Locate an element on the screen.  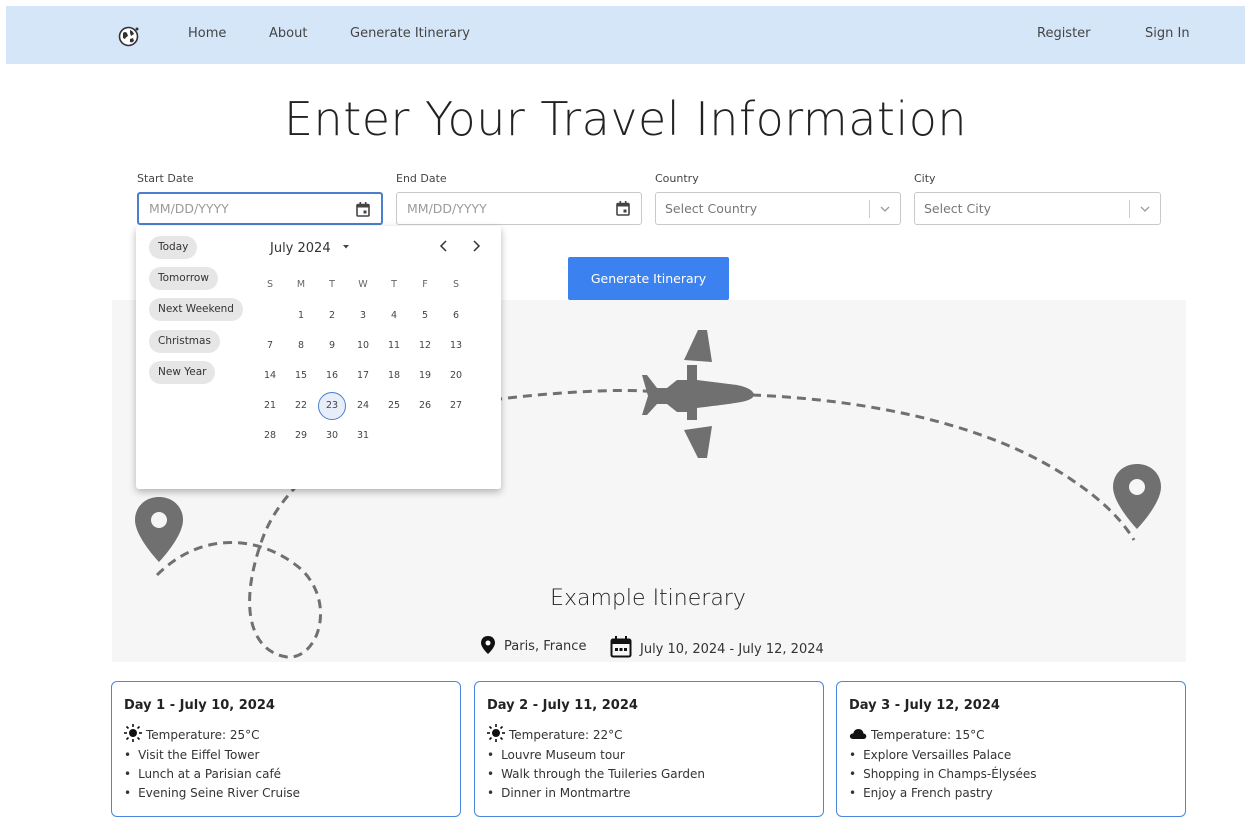
calendar-day: 4 is located at coordinates (394, 316).